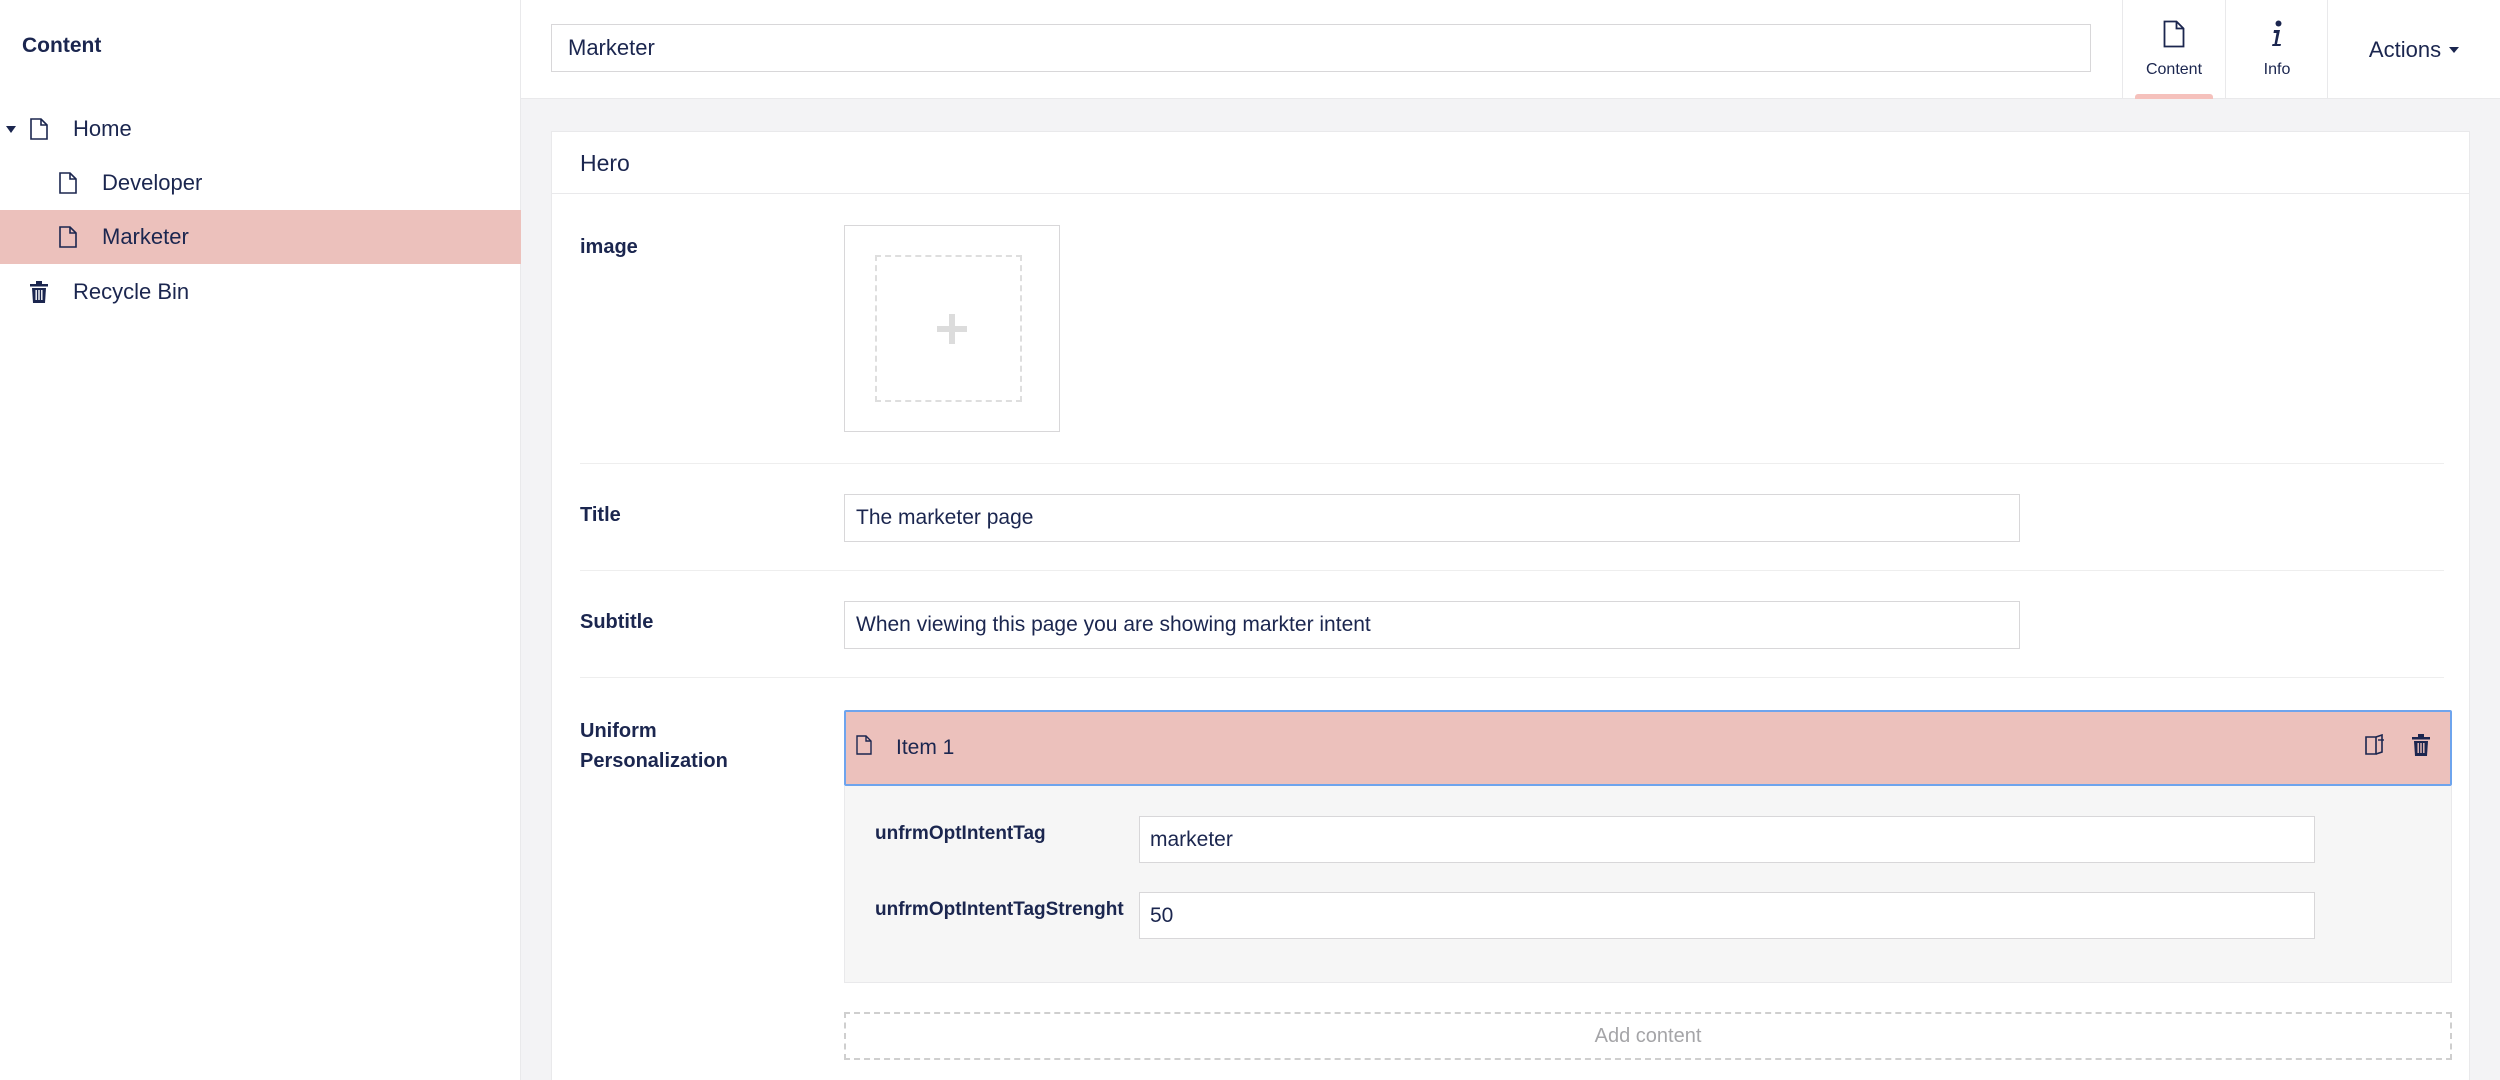 This screenshot has height=1080, width=2500. I want to click on tree-item-developer: Developer, so click(260, 183).